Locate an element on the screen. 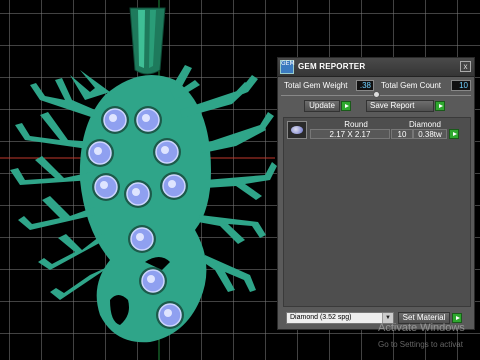 The width and height of the screenshot is (480, 360). activate-windows-subtext: Go to Settings to activat is located at coordinates (420, 344).